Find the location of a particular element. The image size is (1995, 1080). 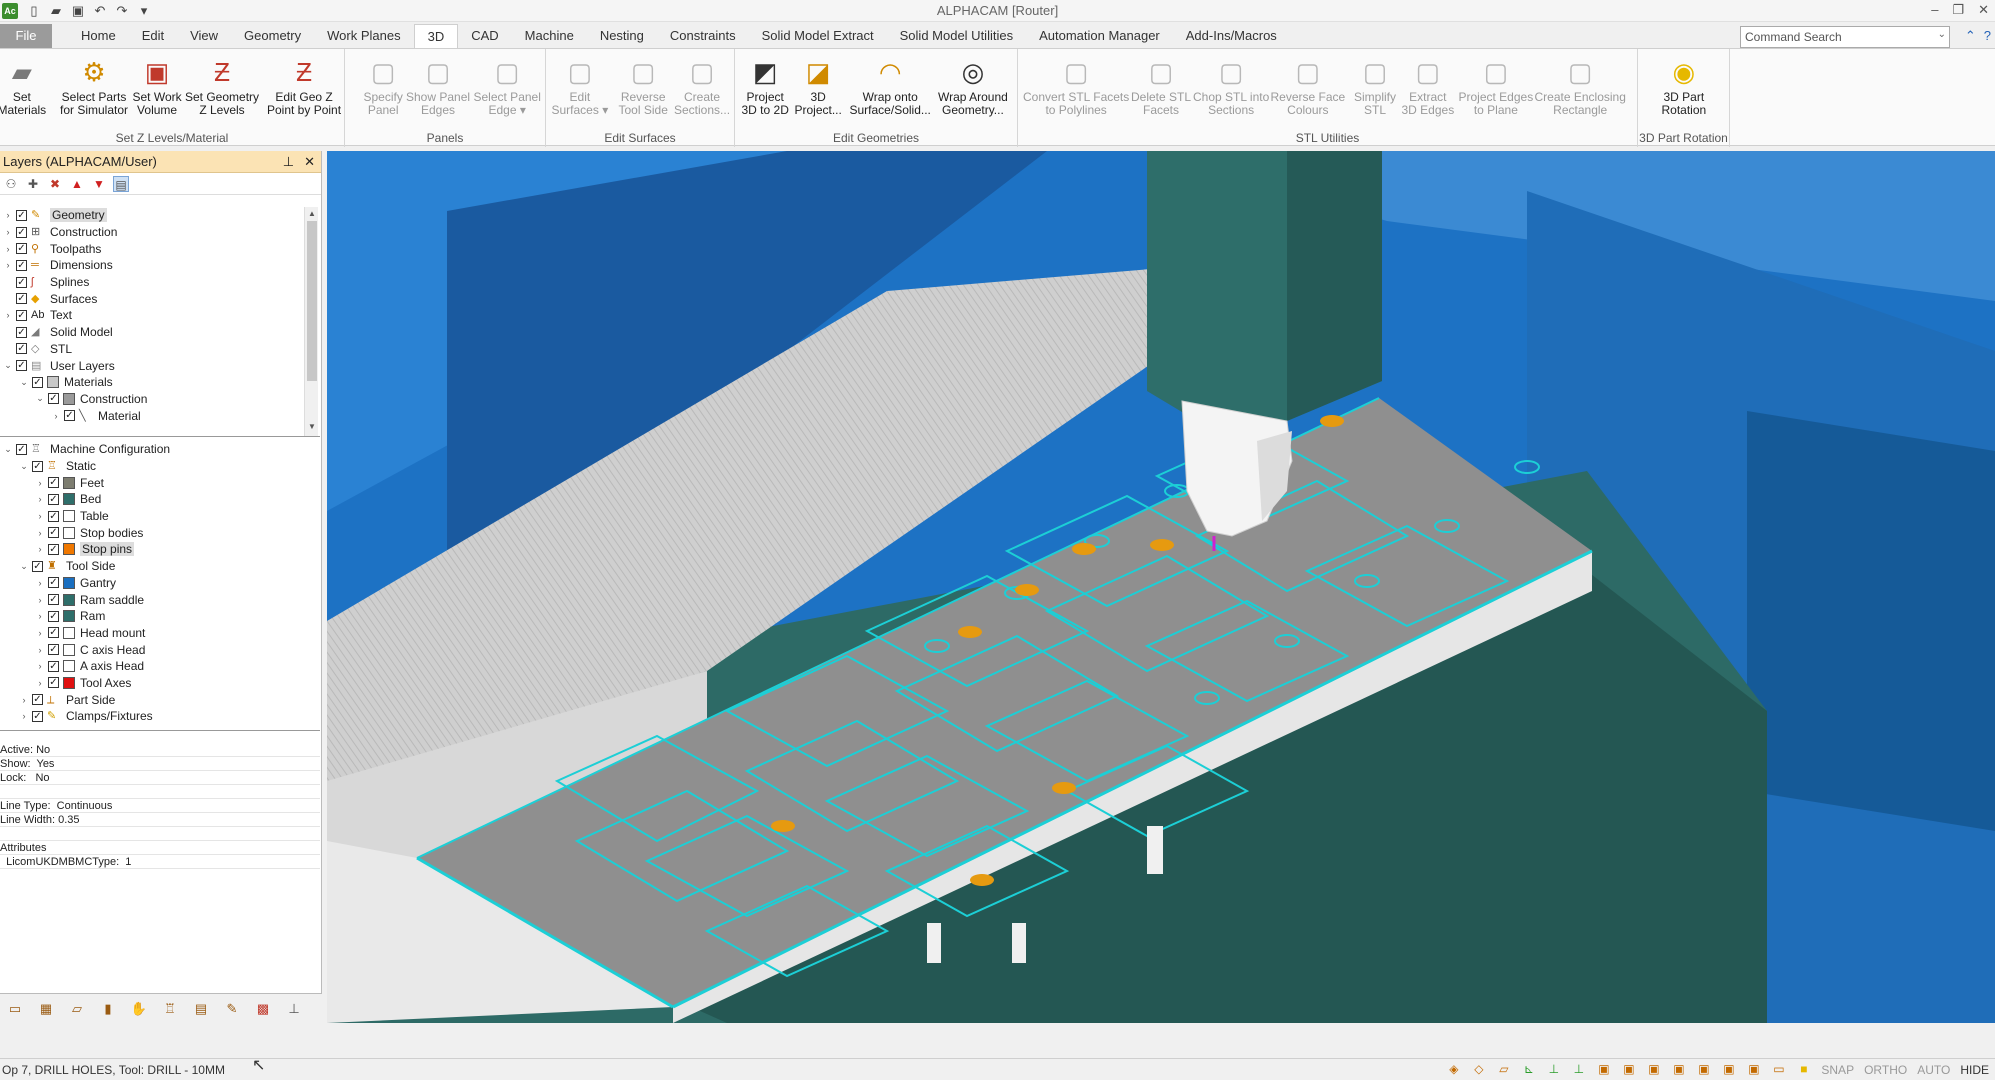

view-side-icon: ▣ is located at coordinates (1653, 1069).